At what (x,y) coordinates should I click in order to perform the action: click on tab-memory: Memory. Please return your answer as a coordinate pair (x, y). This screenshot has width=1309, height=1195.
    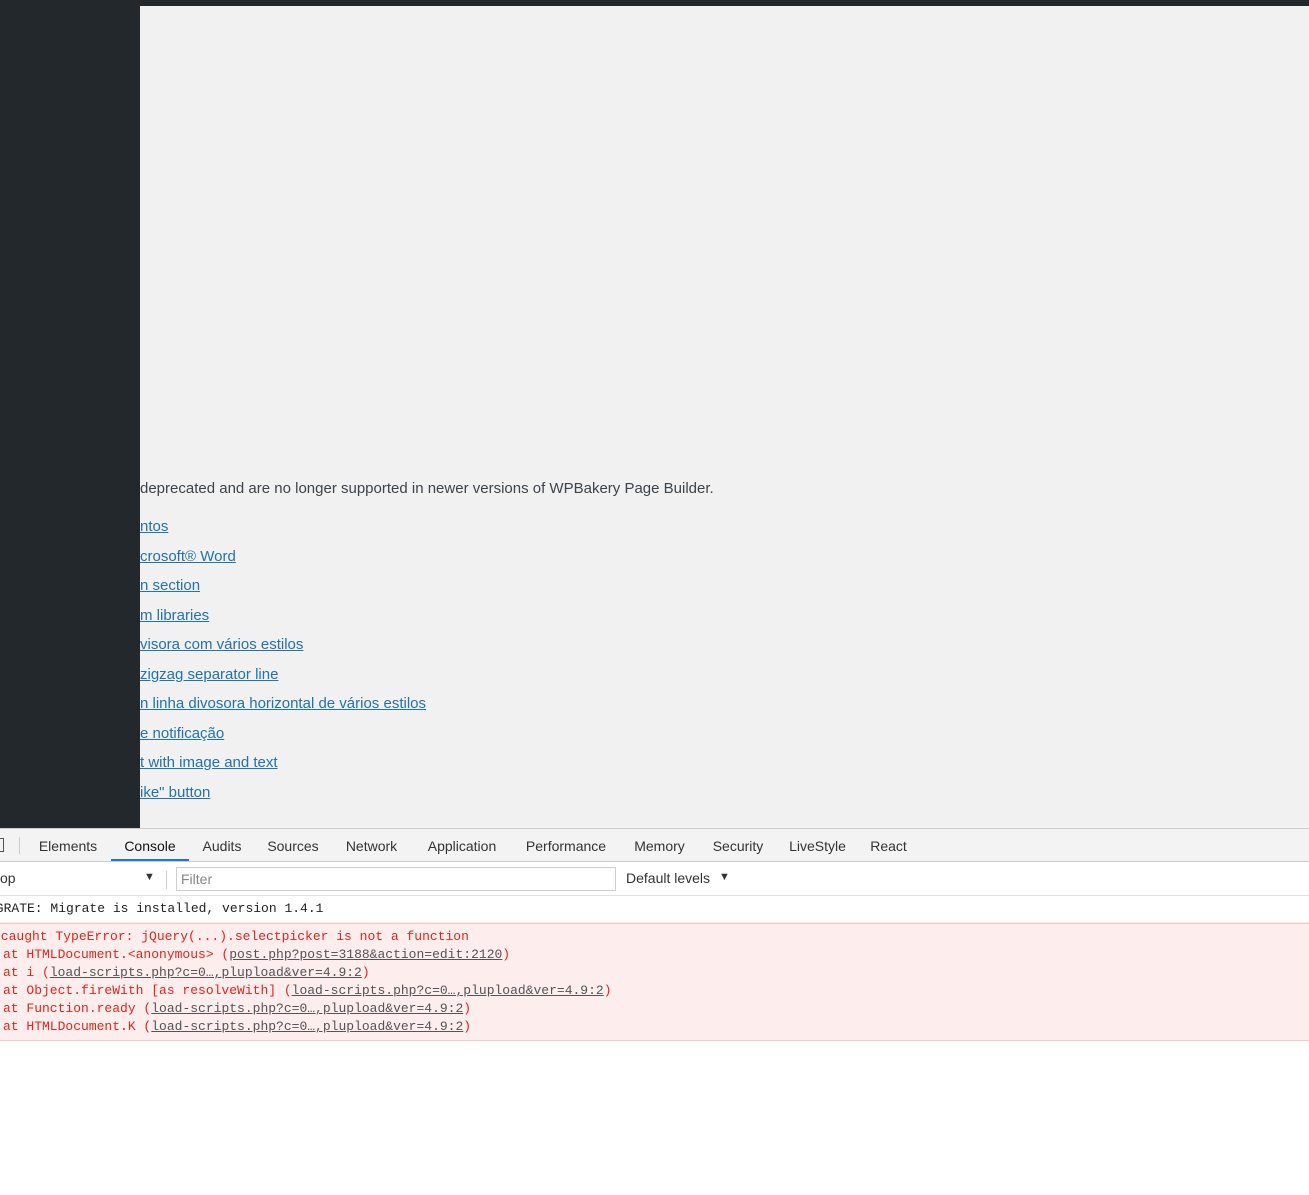
    Looking at the image, I should click on (659, 845).